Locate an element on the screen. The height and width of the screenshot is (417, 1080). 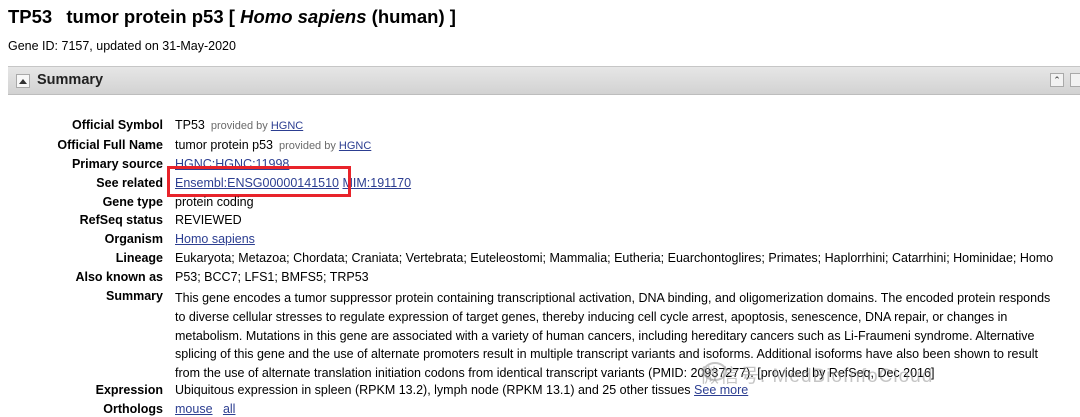
label-expression: Expression is located at coordinates (129, 390).